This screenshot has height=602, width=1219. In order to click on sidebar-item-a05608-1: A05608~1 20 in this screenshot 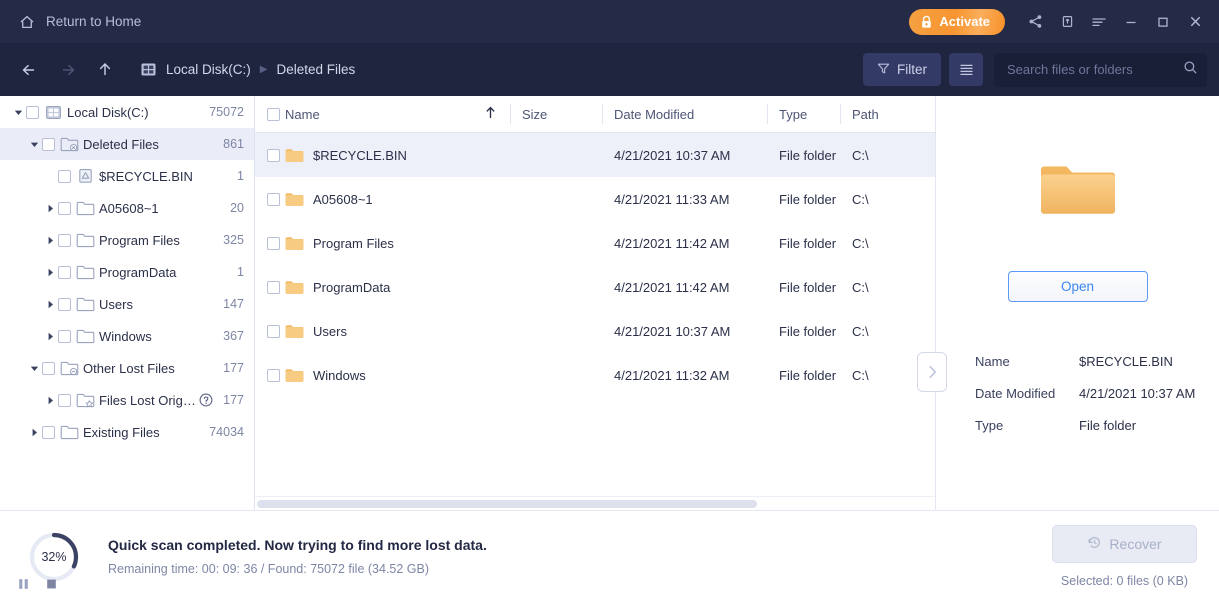, I will do `click(127, 208)`.